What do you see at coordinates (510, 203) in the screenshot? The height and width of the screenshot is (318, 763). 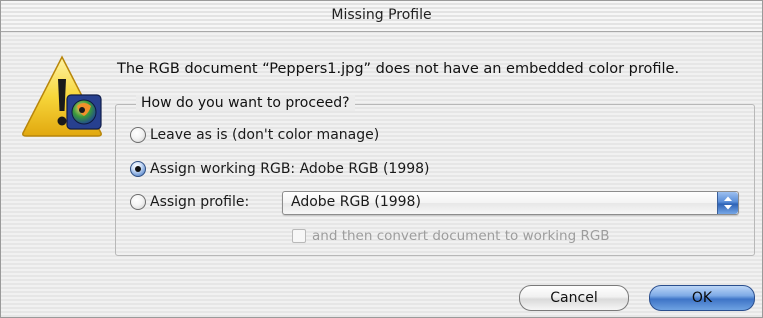 I see `profile-select: Adobe RGB (1998)` at bounding box center [510, 203].